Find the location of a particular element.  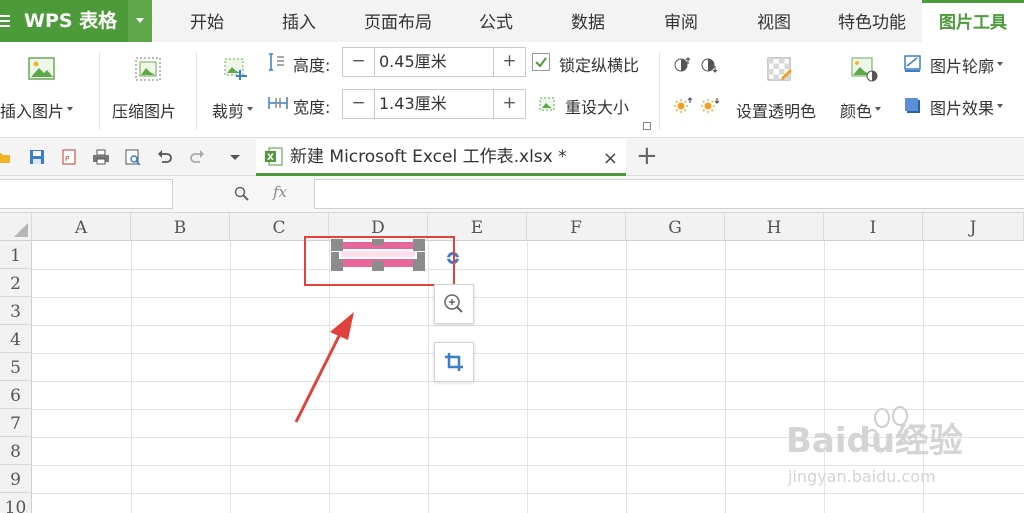

menu-icon is located at coordinates (5, 20).